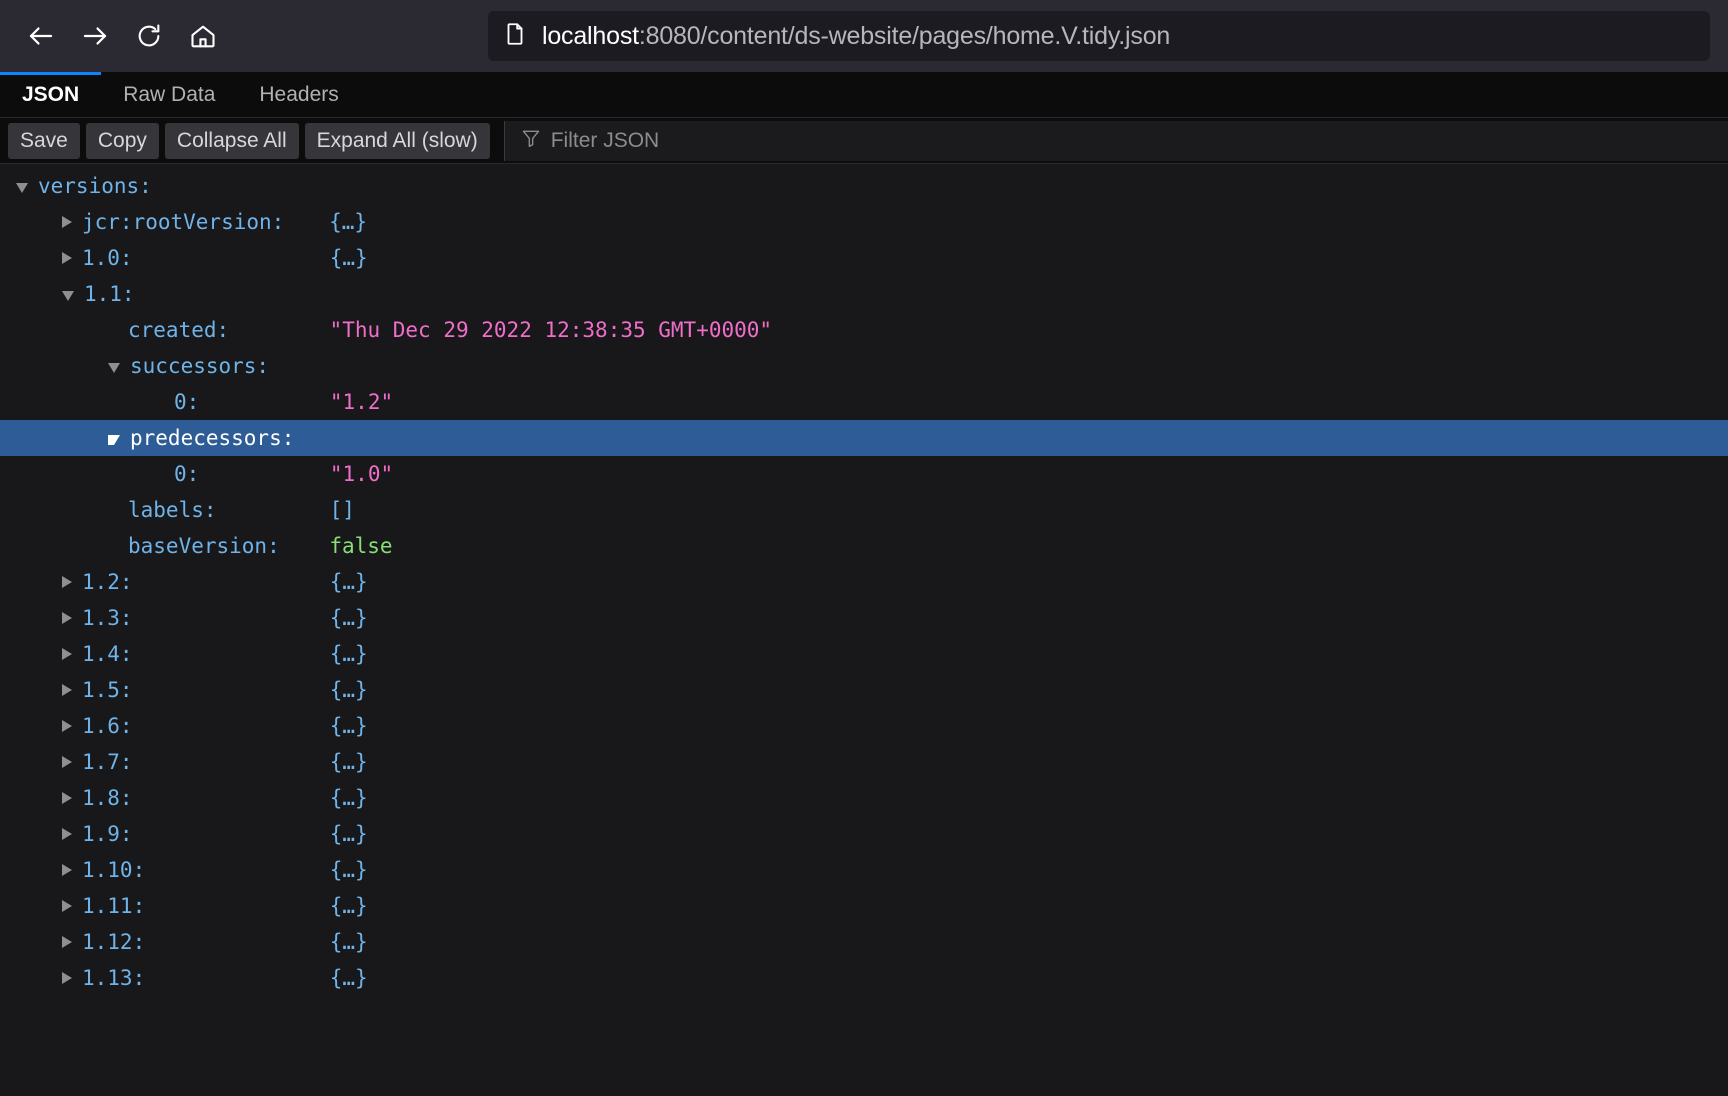 This screenshot has width=1728, height=1096. Describe the element at coordinates (122, 36) in the screenshot. I see `navigation-buttons` at that location.